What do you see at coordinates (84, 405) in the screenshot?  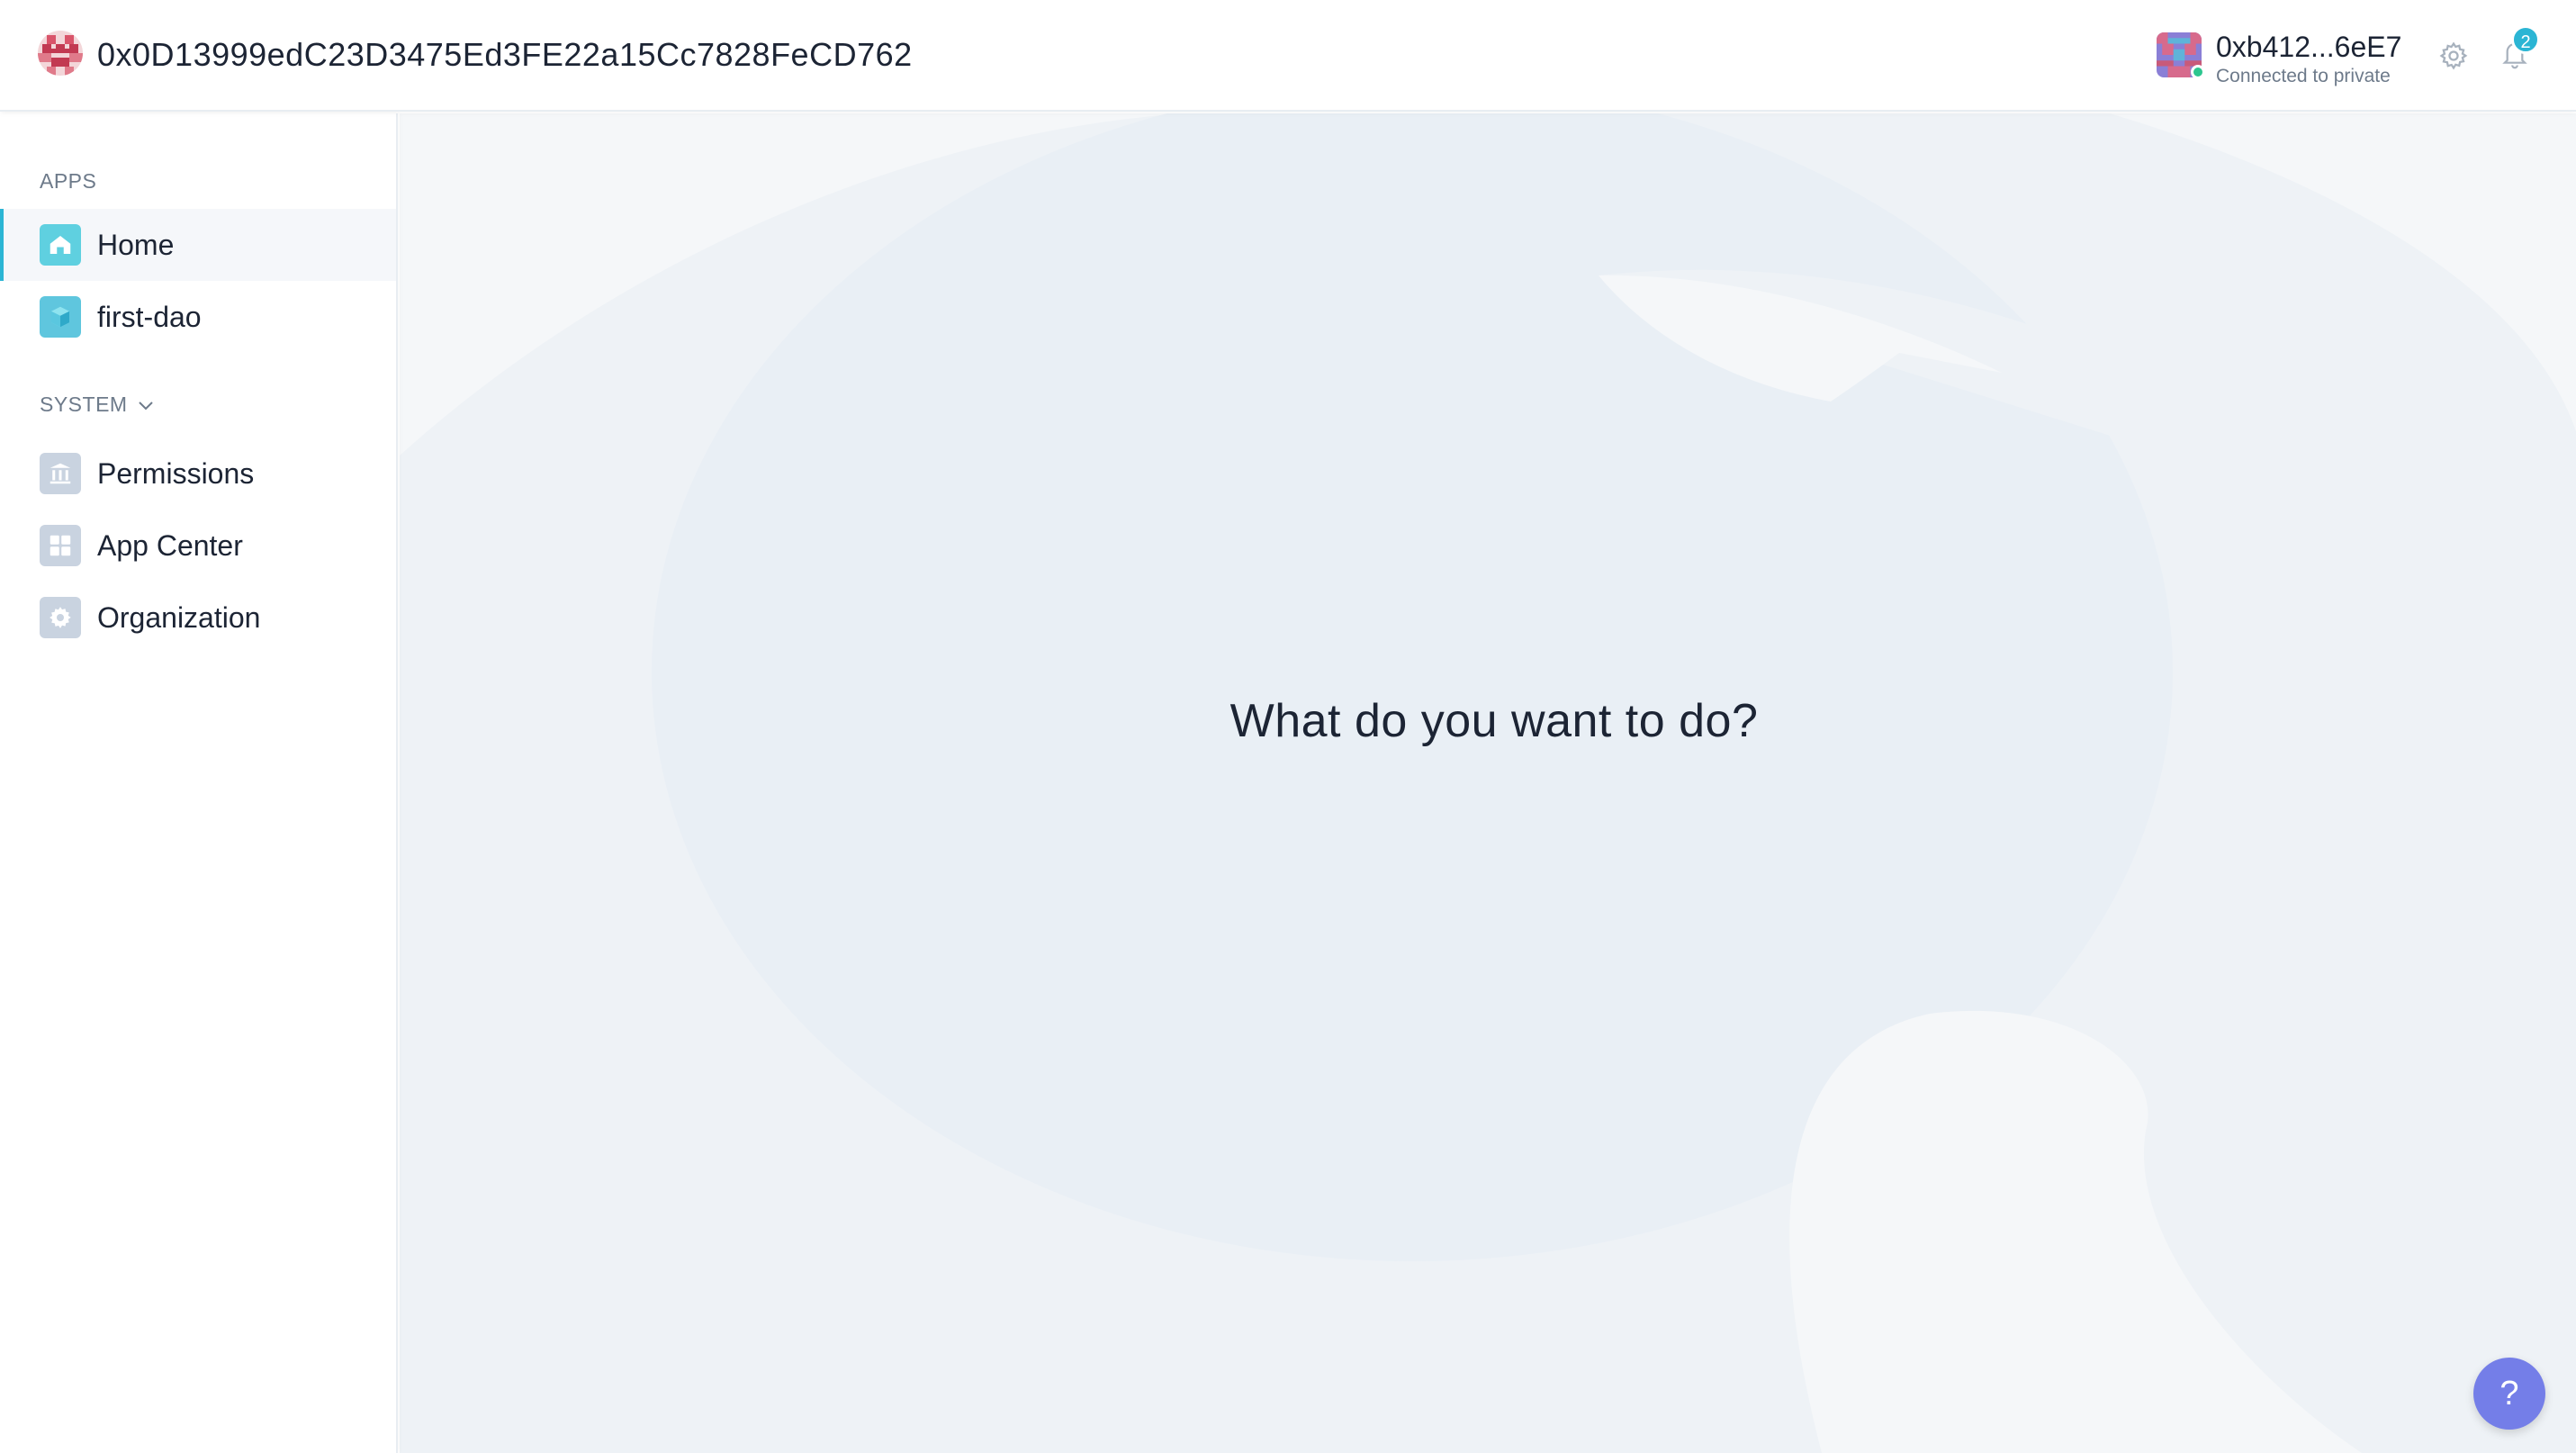 I see `system-section-label: SYSTEM` at bounding box center [84, 405].